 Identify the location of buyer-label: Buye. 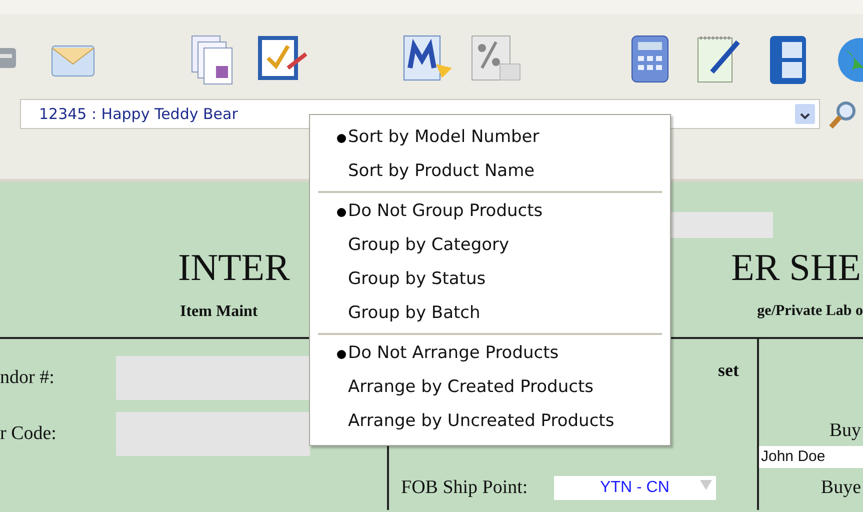
(840, 488).